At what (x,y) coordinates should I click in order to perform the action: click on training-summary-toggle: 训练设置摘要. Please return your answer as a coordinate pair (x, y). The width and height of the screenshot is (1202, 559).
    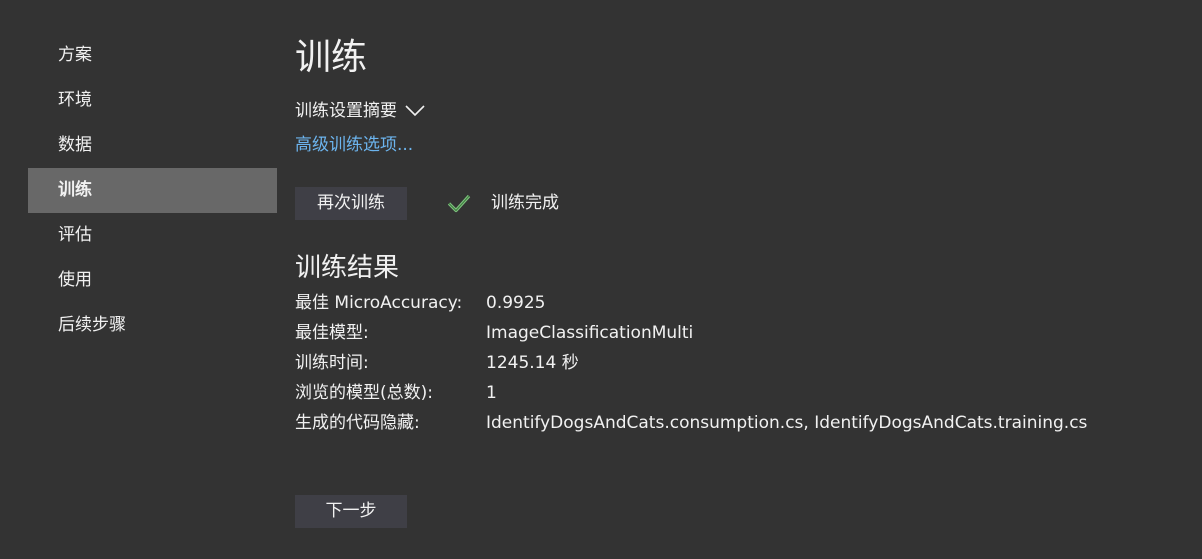
    Looking at the image, I should click on (360, 111).